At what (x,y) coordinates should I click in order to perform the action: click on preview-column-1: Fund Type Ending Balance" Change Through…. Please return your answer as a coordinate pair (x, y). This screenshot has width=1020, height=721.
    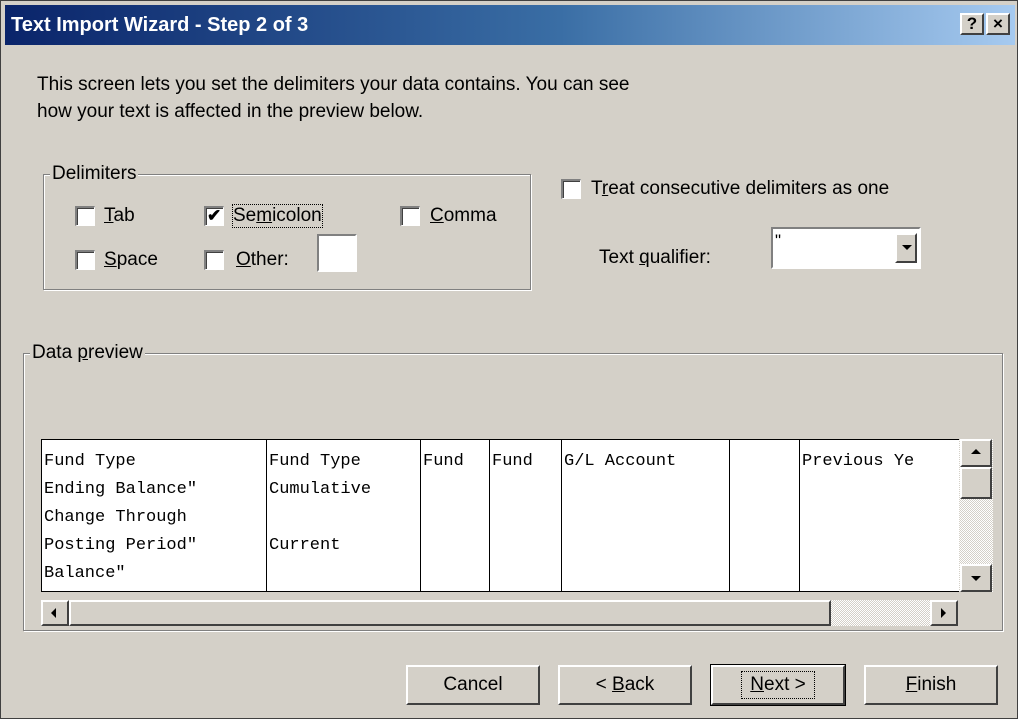
    Looking at the image, I should click on (154, 515).